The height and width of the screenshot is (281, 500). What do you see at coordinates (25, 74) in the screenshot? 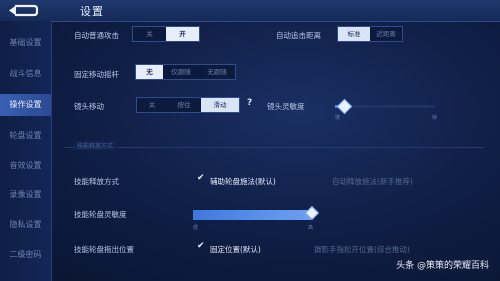
I see `sidebar-item-battle-info: 战斗信息` at bounding box center [25, 74].